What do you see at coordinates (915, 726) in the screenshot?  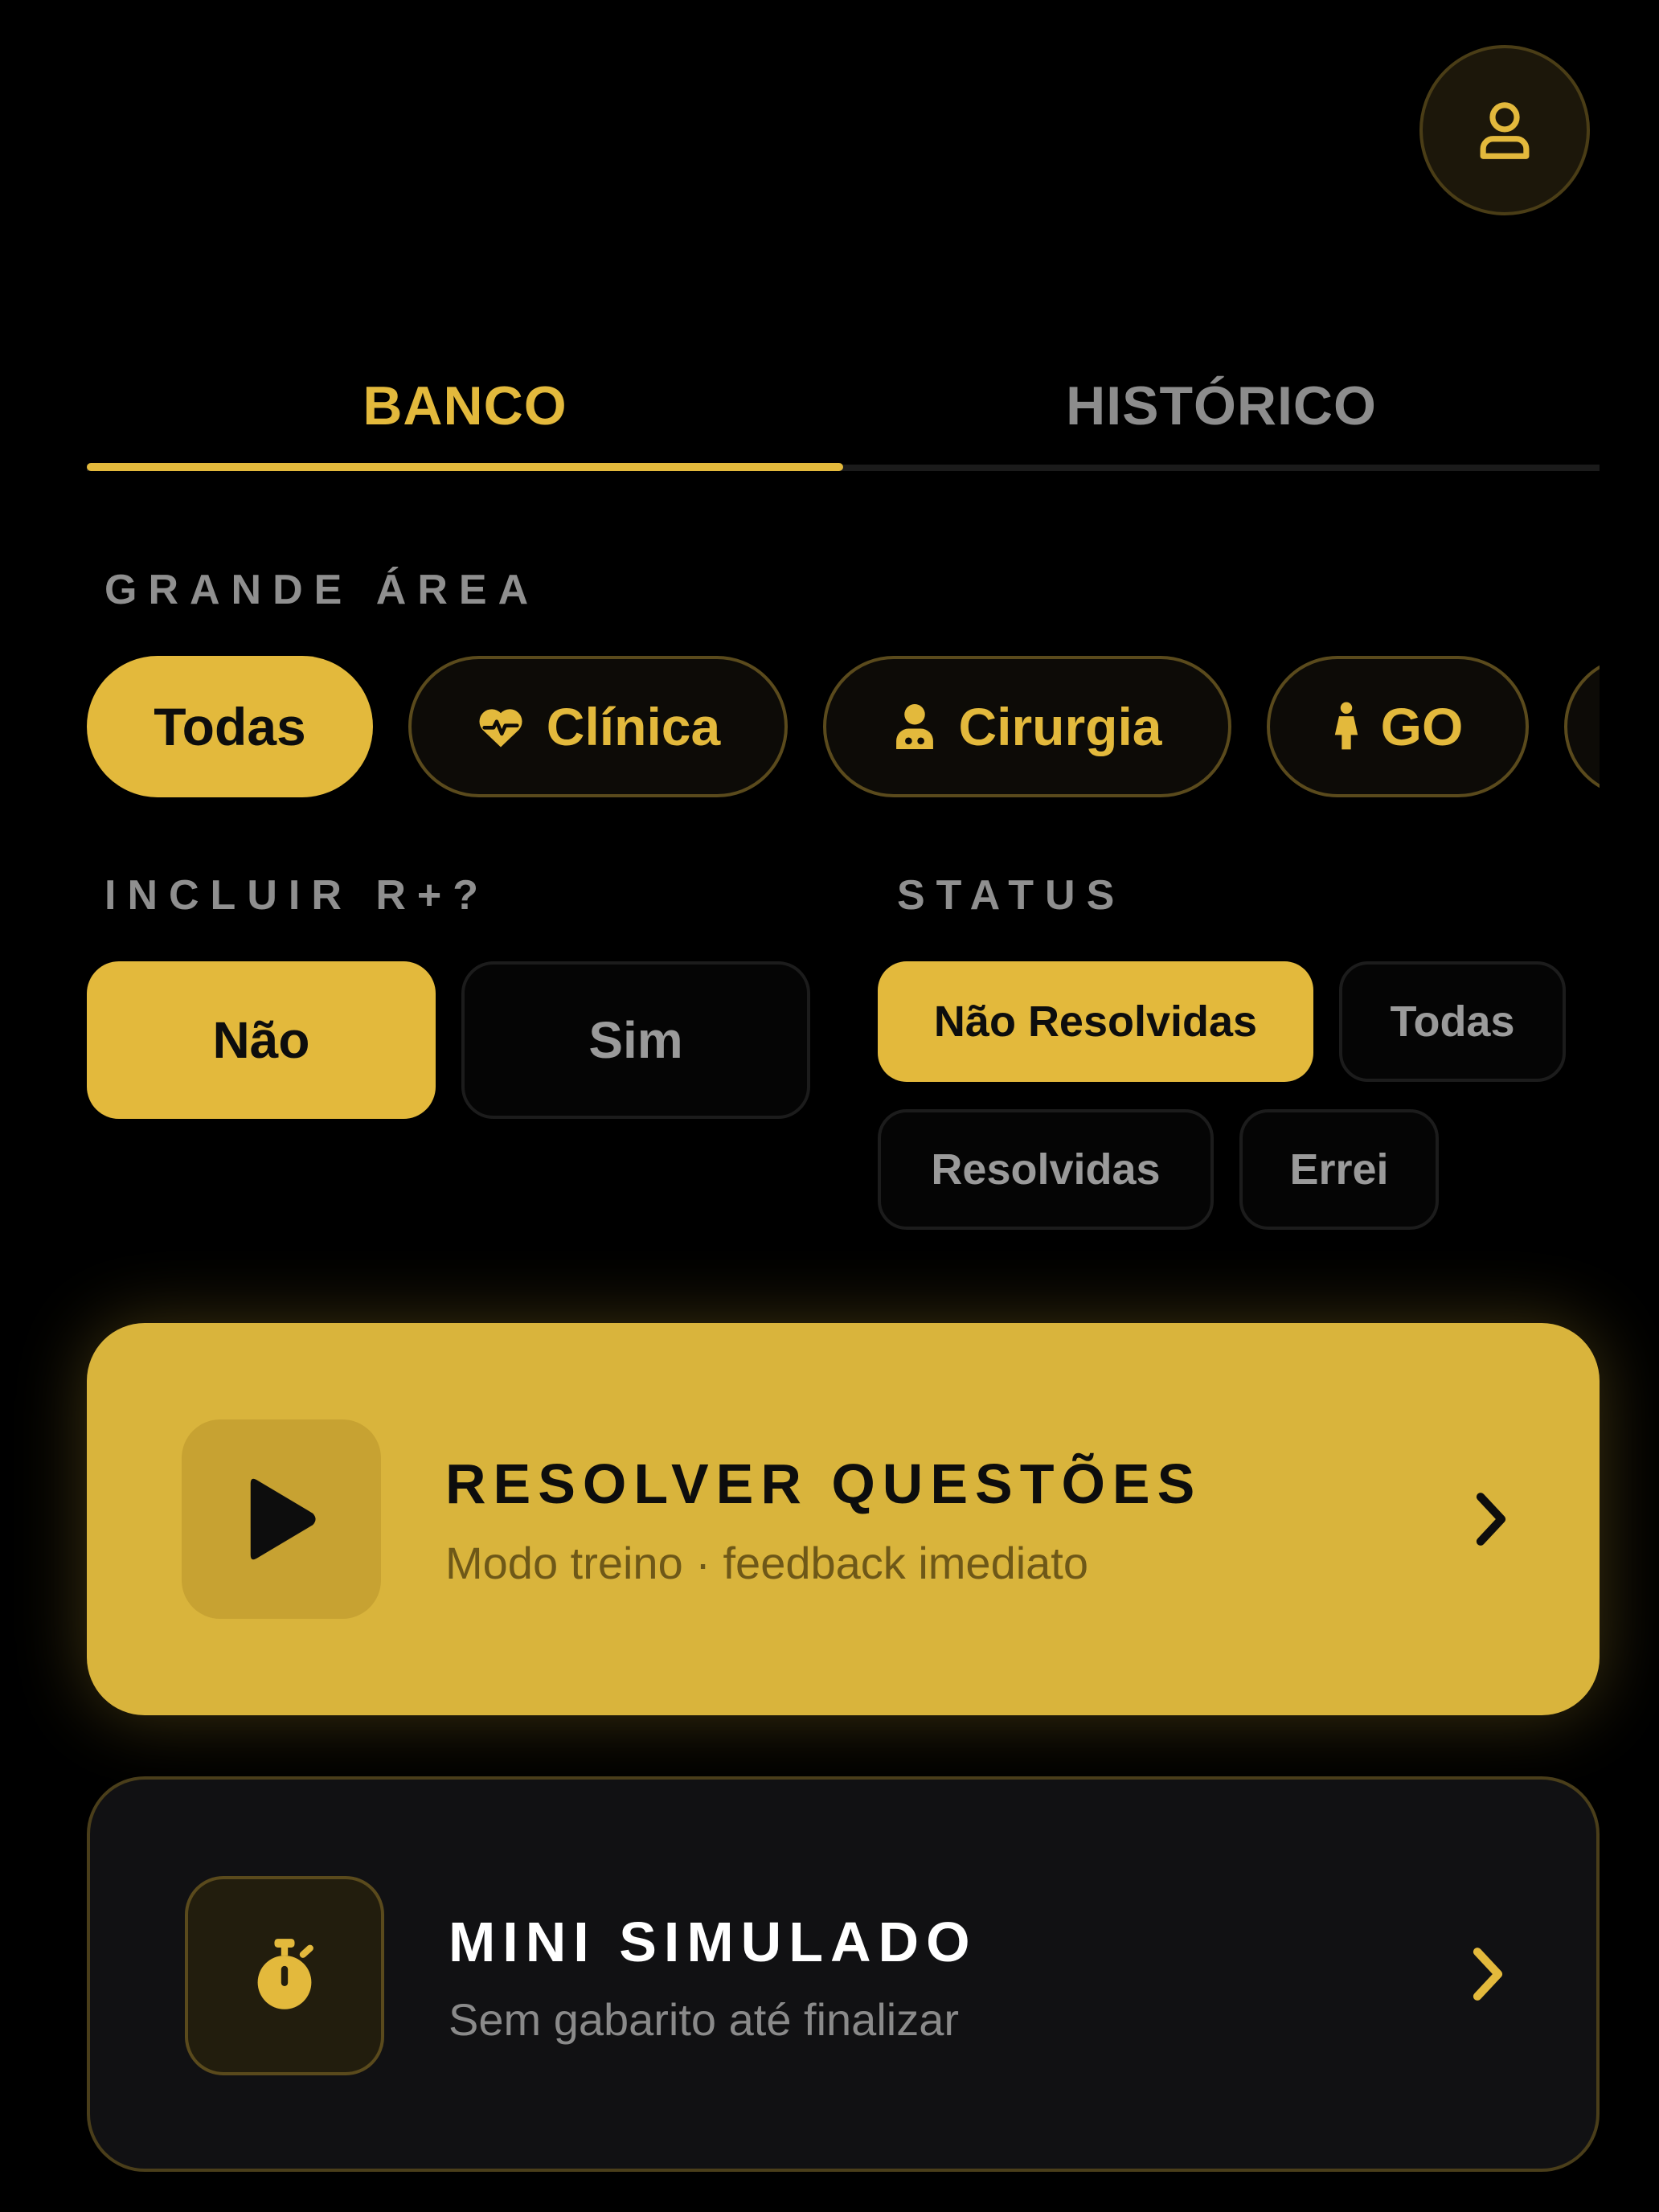 I see `surgeon-icon` at bounding box center [915, 726].